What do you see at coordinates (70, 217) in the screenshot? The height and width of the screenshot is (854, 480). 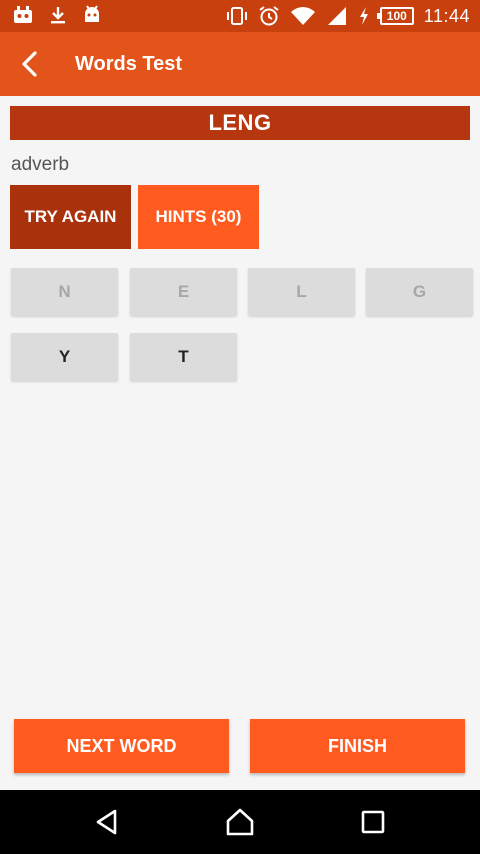 I see `try-again-button: TRY AGAIN` at bounding box center [70, 217].